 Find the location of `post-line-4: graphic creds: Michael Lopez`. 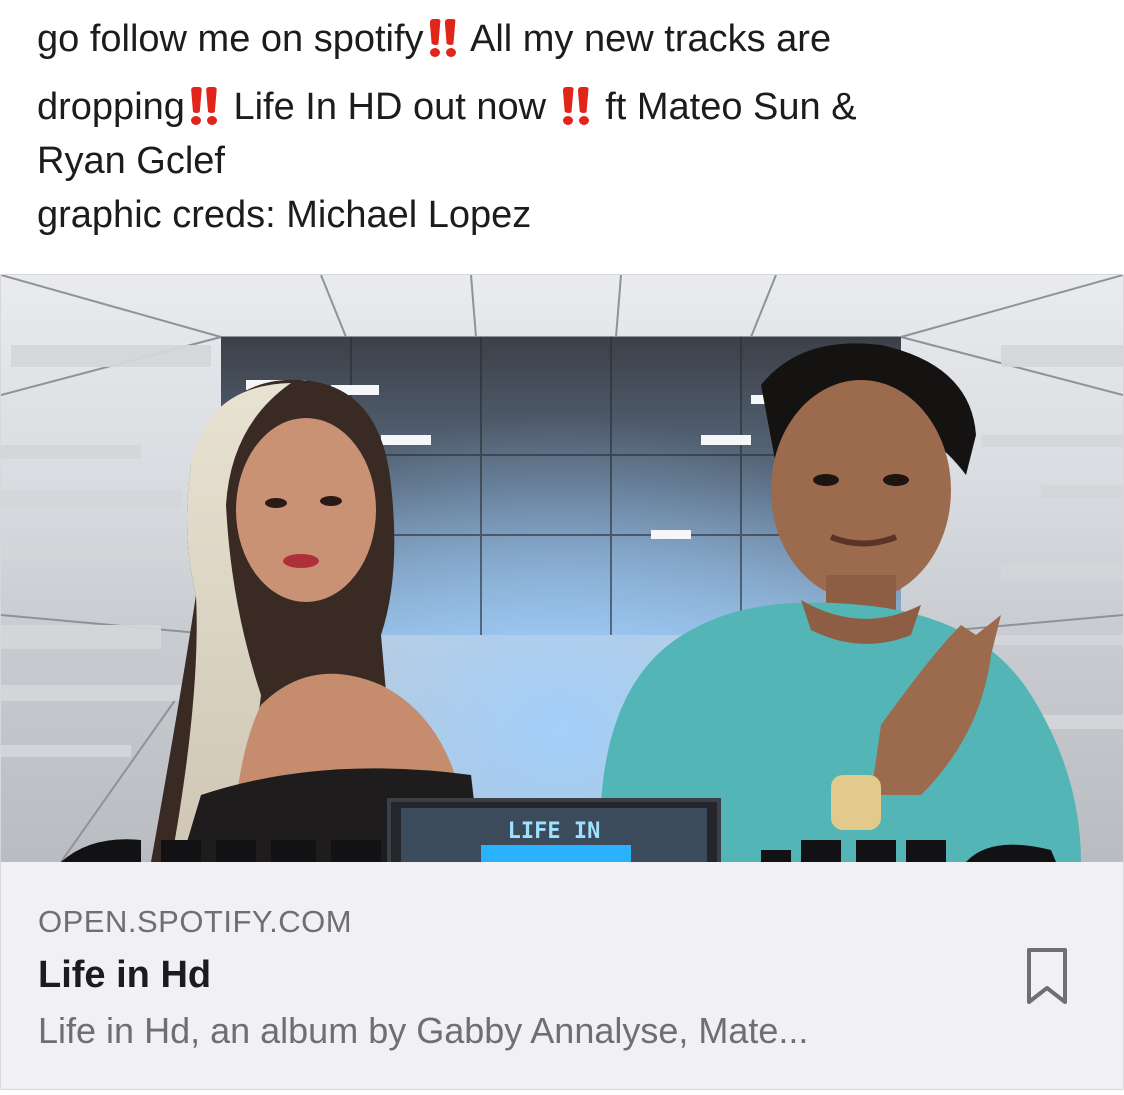

post-line-4: graphic creds: Michael Lopez is located at coordinates (284, 215).